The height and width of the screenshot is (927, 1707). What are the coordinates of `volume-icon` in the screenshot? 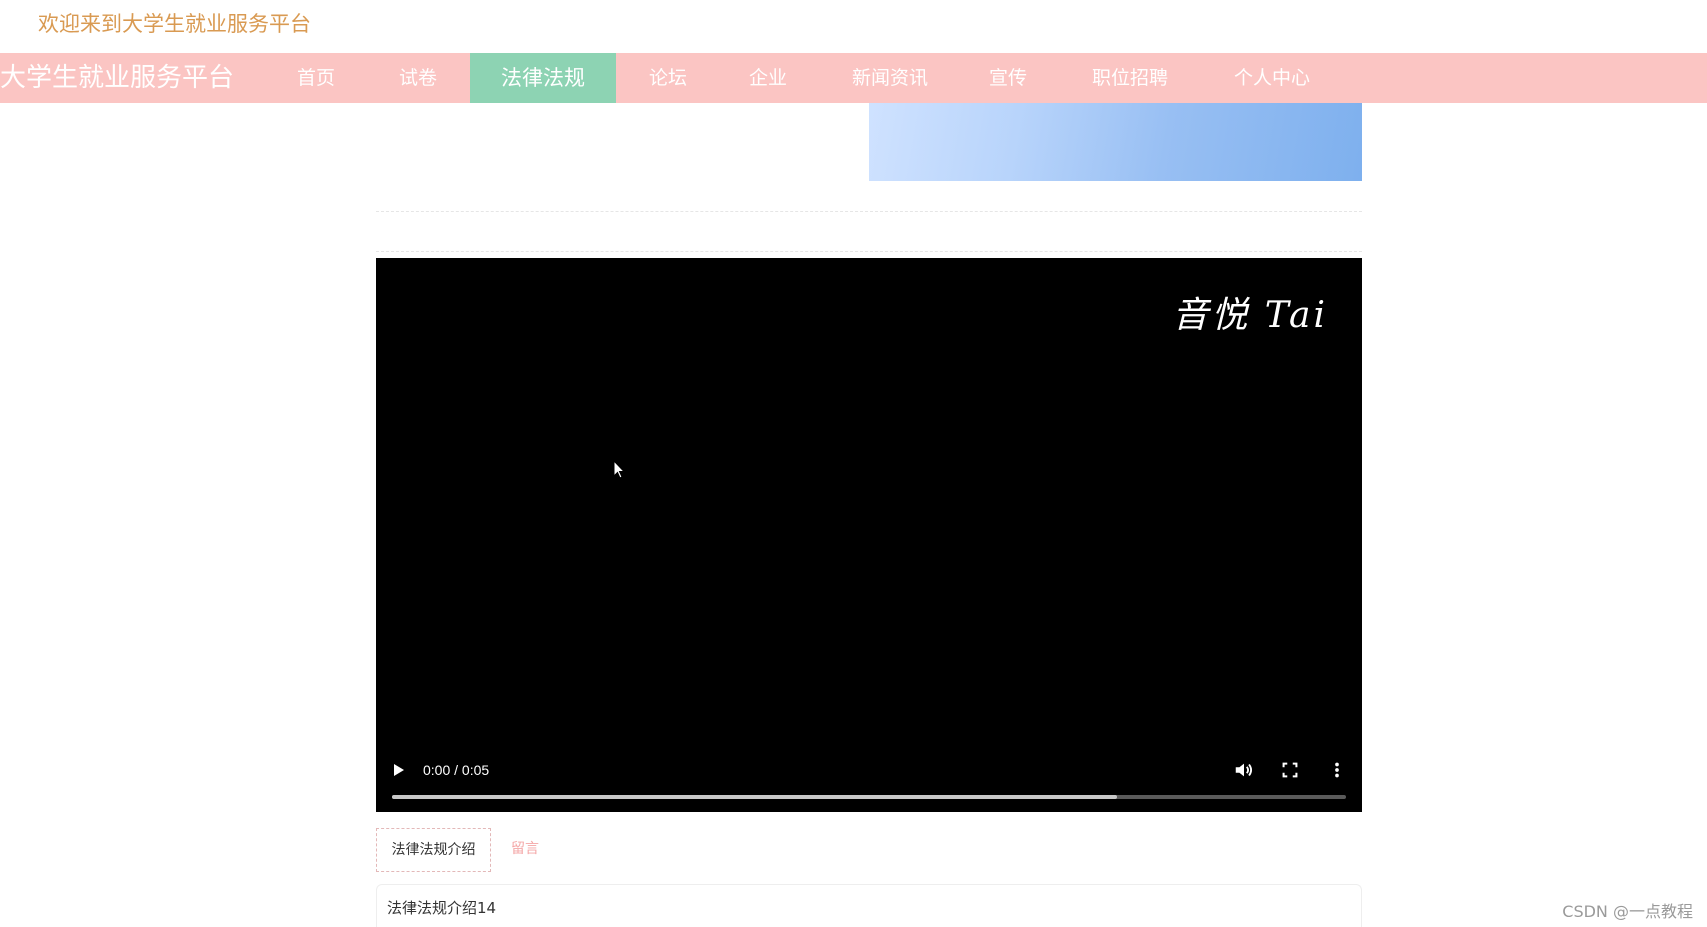 It's located at (1244, 770).